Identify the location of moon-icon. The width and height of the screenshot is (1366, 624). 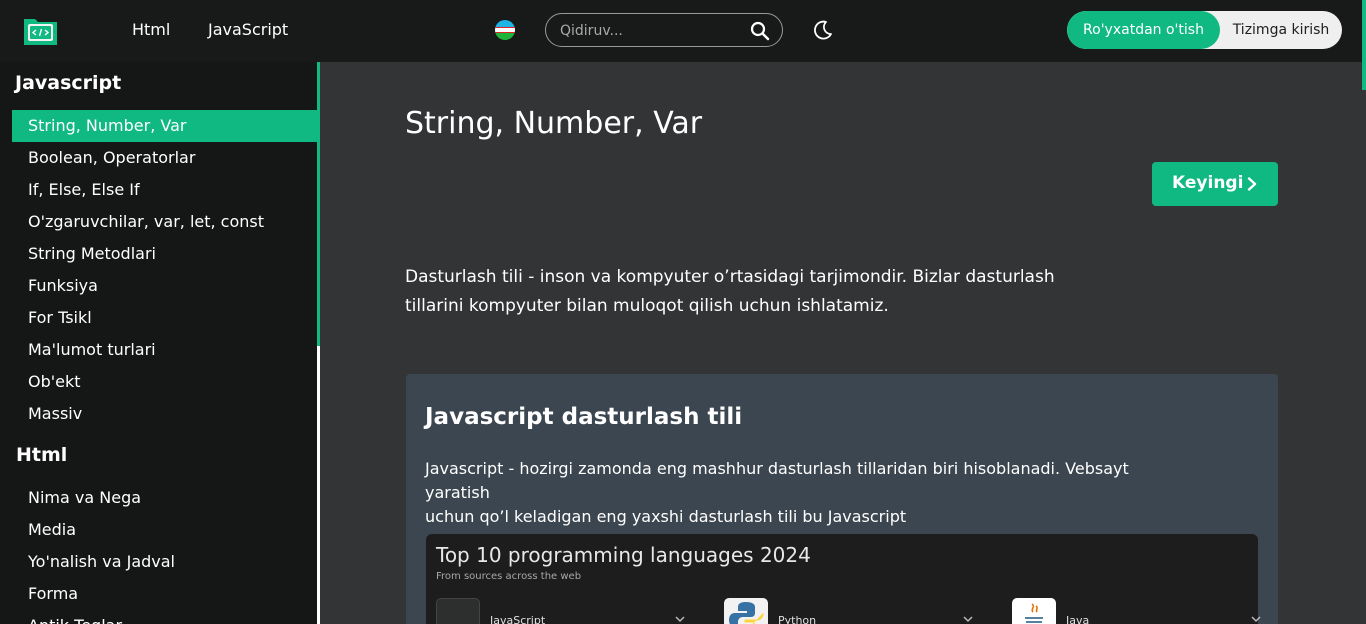
(823, 30).